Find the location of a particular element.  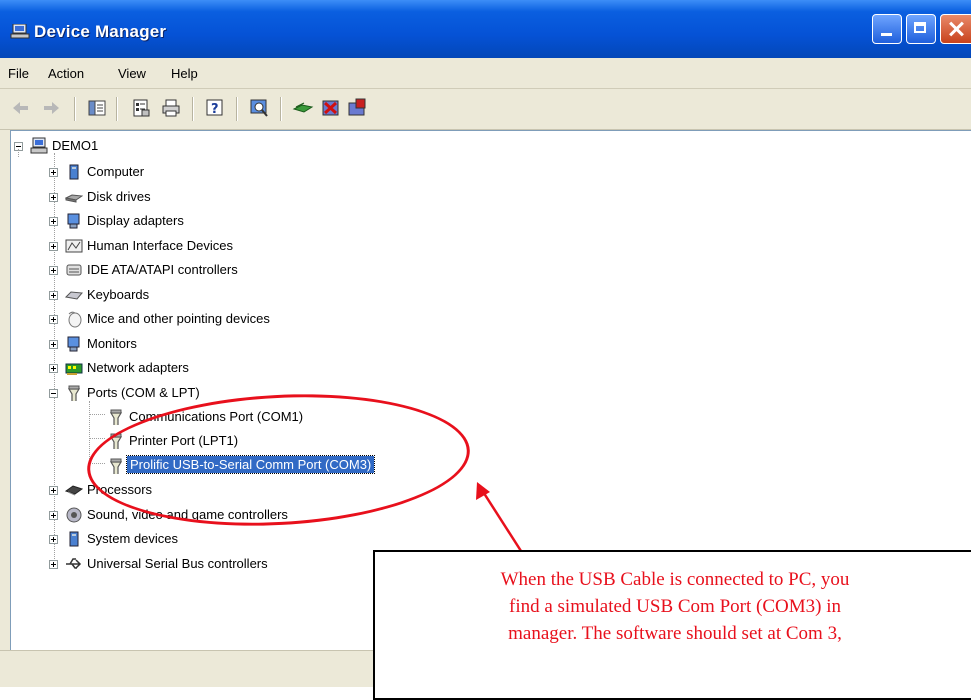

tree-item-label: Display adapters is located at coordinates (135, 220).